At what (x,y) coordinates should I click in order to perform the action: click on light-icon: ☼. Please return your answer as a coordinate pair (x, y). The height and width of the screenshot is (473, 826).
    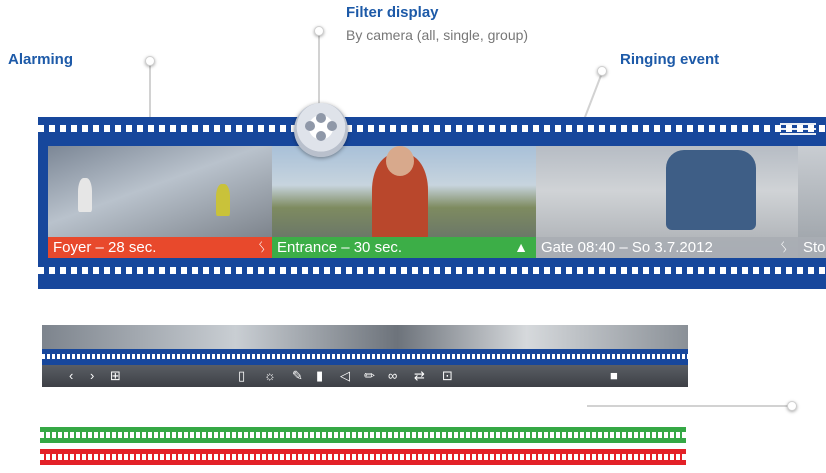
    Looking at the image, I should click on (270, 376).